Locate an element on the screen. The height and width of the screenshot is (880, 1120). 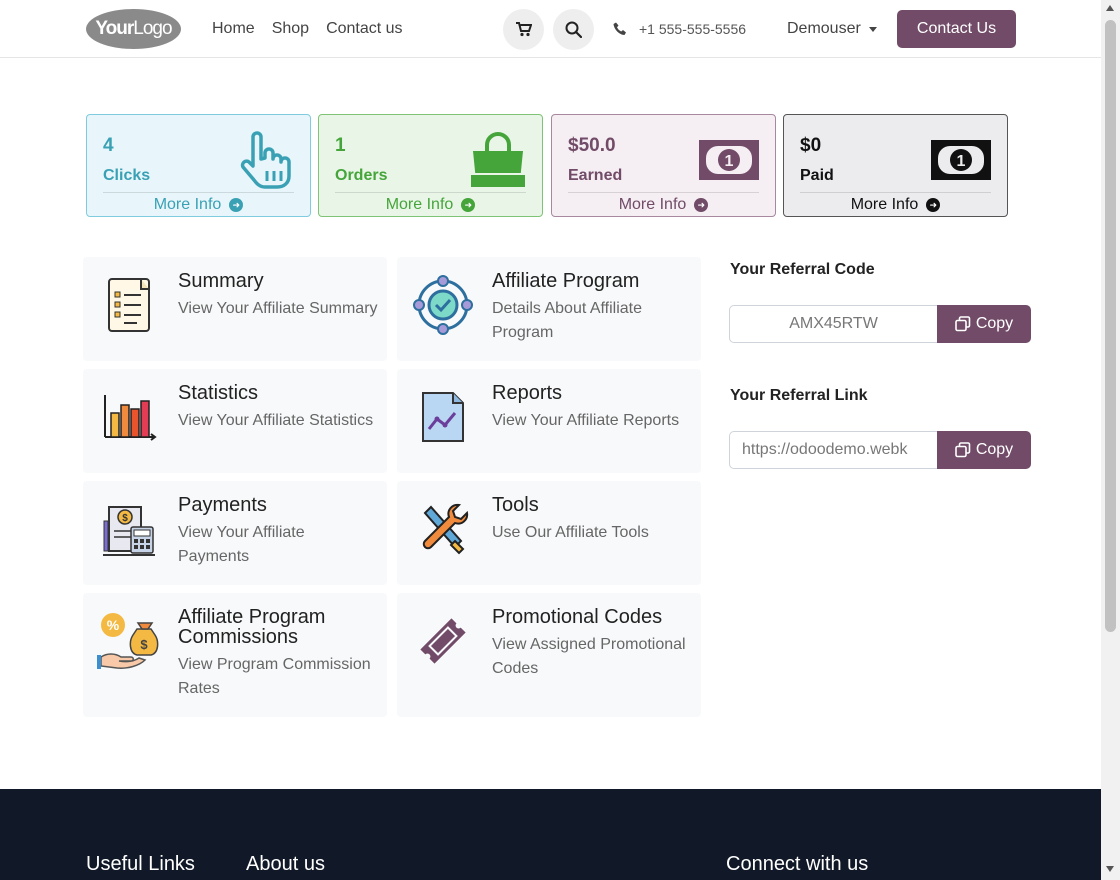
network-check-icon is located at coordinates (443, 305).